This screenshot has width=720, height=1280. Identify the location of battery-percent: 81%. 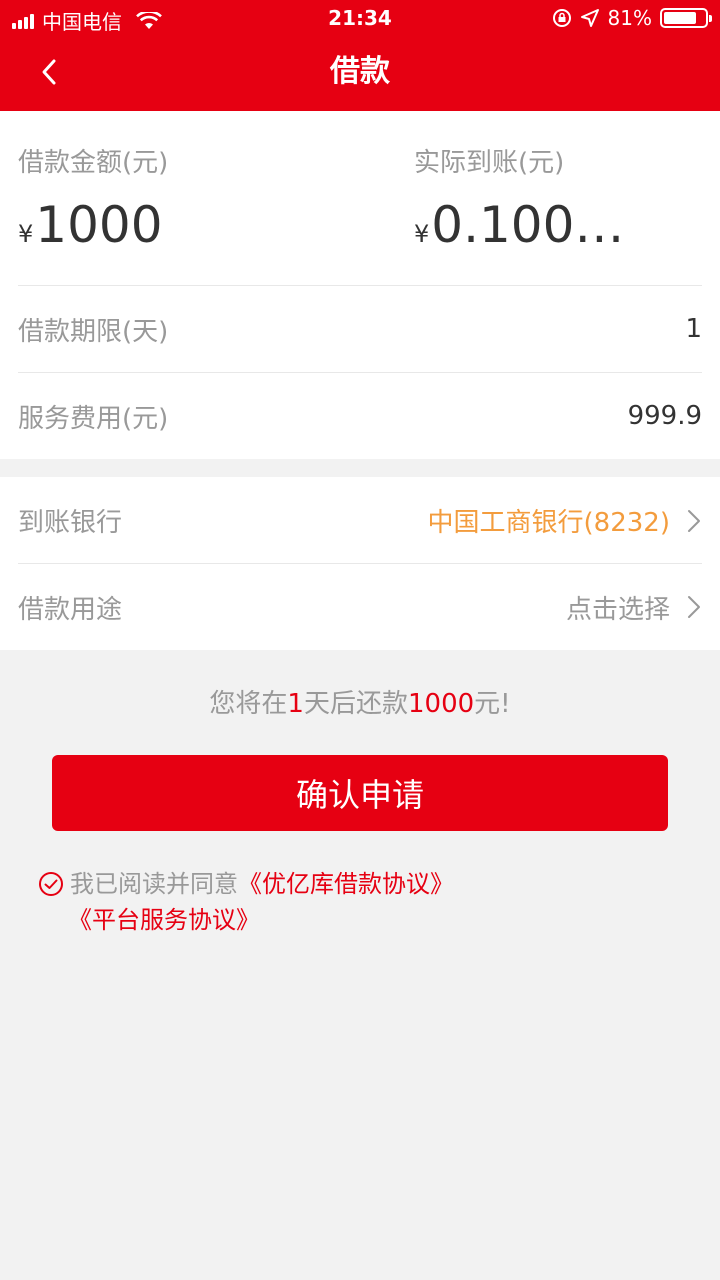
(629, 18).